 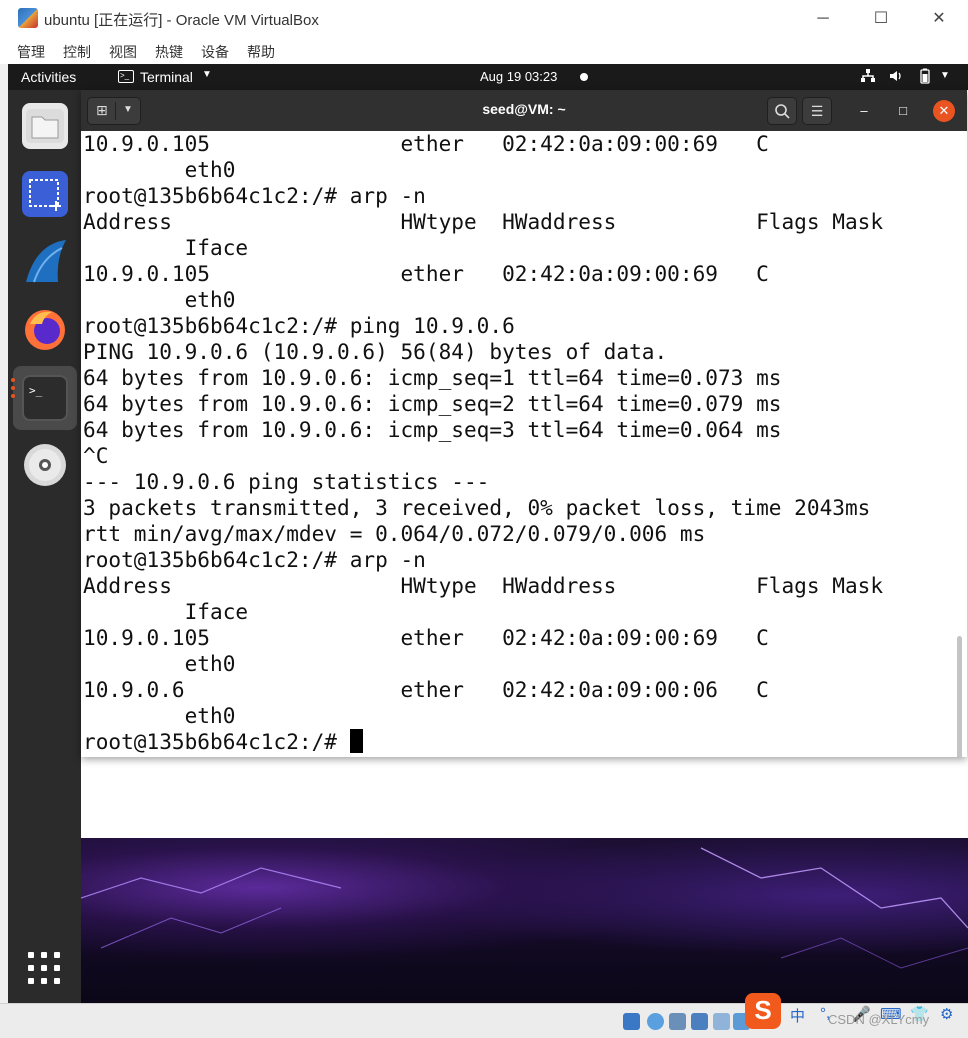 I want to click on running-indicator, so click(x=13, y=390).